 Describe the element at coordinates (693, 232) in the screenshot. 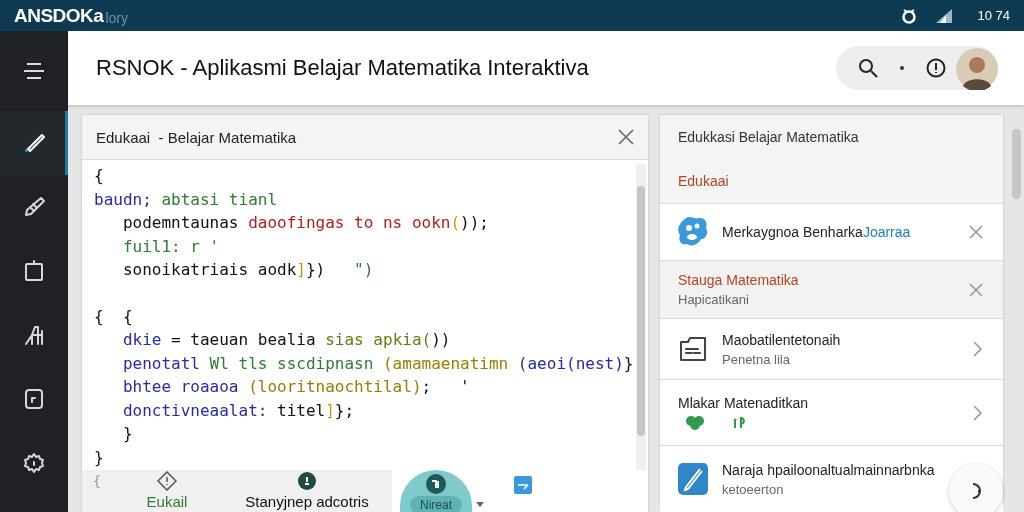

I see `creature-icon` at that location.